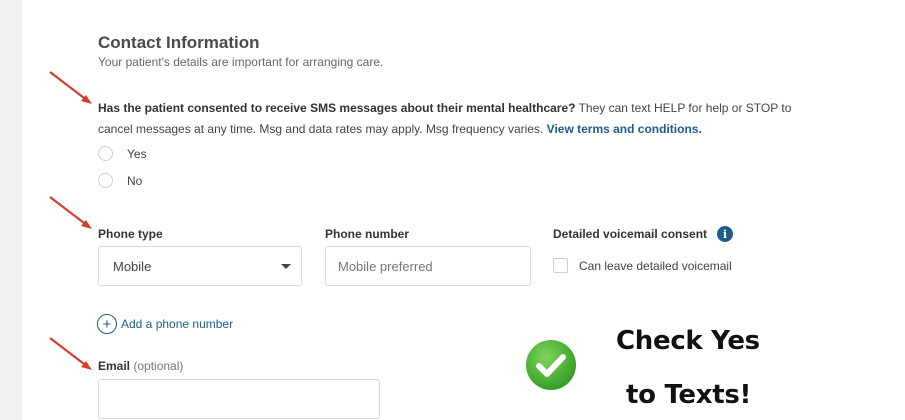 This screenshot has width=905, height=420. Describe the element at coordinates (11, 210) in the screenshot. I see `left-gutter` at that location.